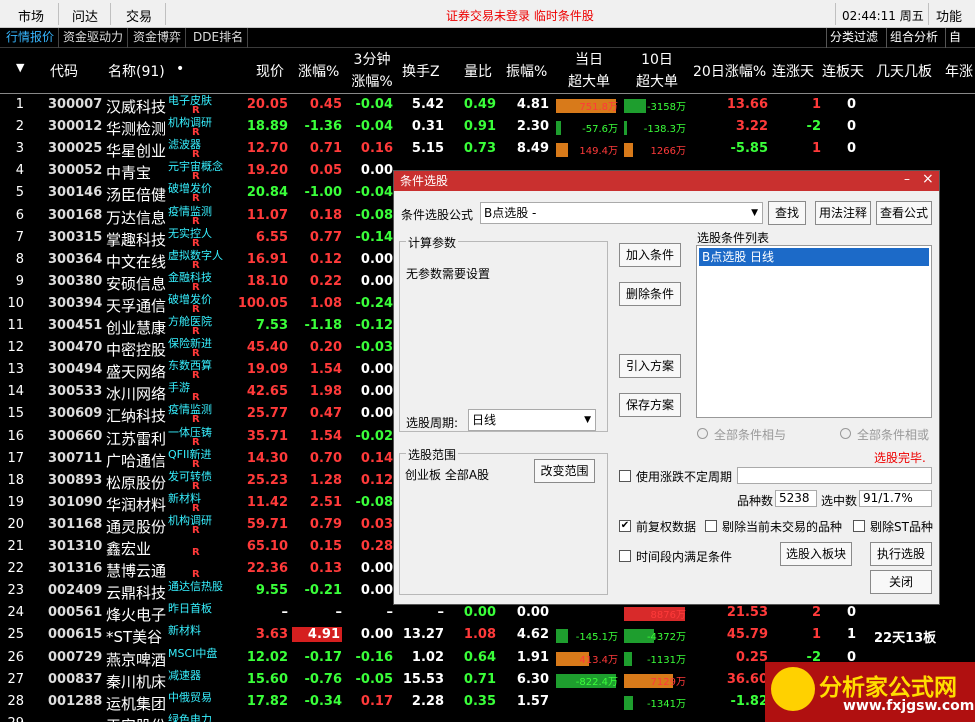 Image resolution: width=975 pixels, height=722 pixels. What do you see at coordinates (859, 526) in the screenshot?
I see `exclude-st-checkbox` at bounding box center [859, 526].